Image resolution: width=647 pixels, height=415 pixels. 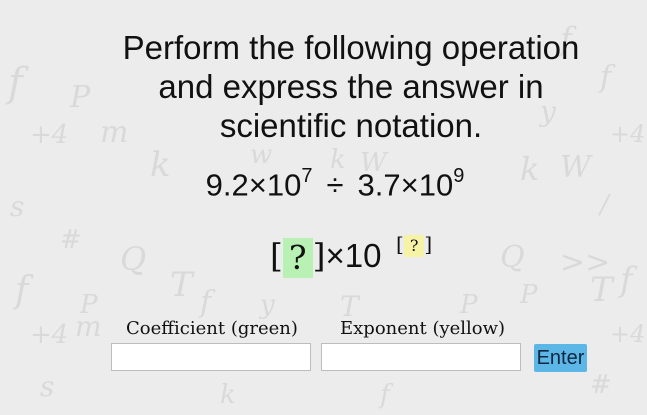 What do you see at coordinates (379, 185) in the screenshot?
I see `second-coefficient: 3.7` at bounding box center [379, 185].